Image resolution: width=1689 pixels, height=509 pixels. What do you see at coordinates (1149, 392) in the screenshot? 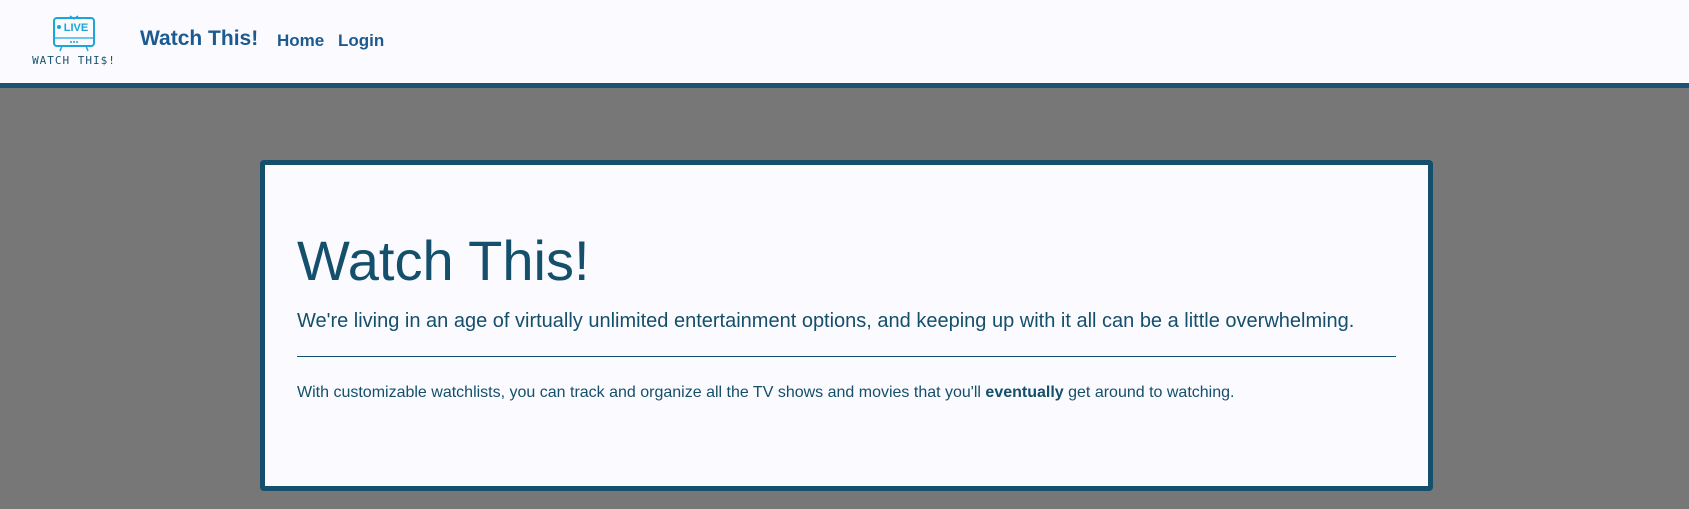
I see `hero-body-end: get around to watching.` at bounding box center [1149, 392].